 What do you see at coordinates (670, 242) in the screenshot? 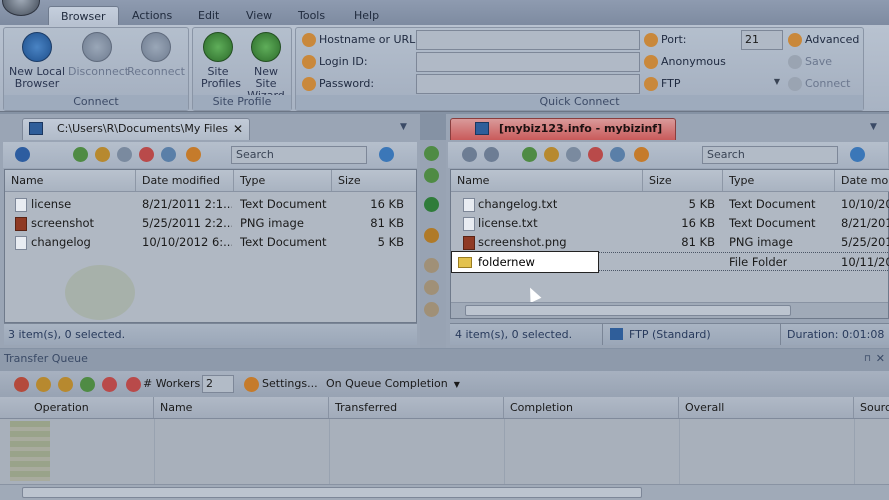
I see `table-row: screenshot.png 81 KB PNG image 5/25/201` at bounding box center [670, 242].